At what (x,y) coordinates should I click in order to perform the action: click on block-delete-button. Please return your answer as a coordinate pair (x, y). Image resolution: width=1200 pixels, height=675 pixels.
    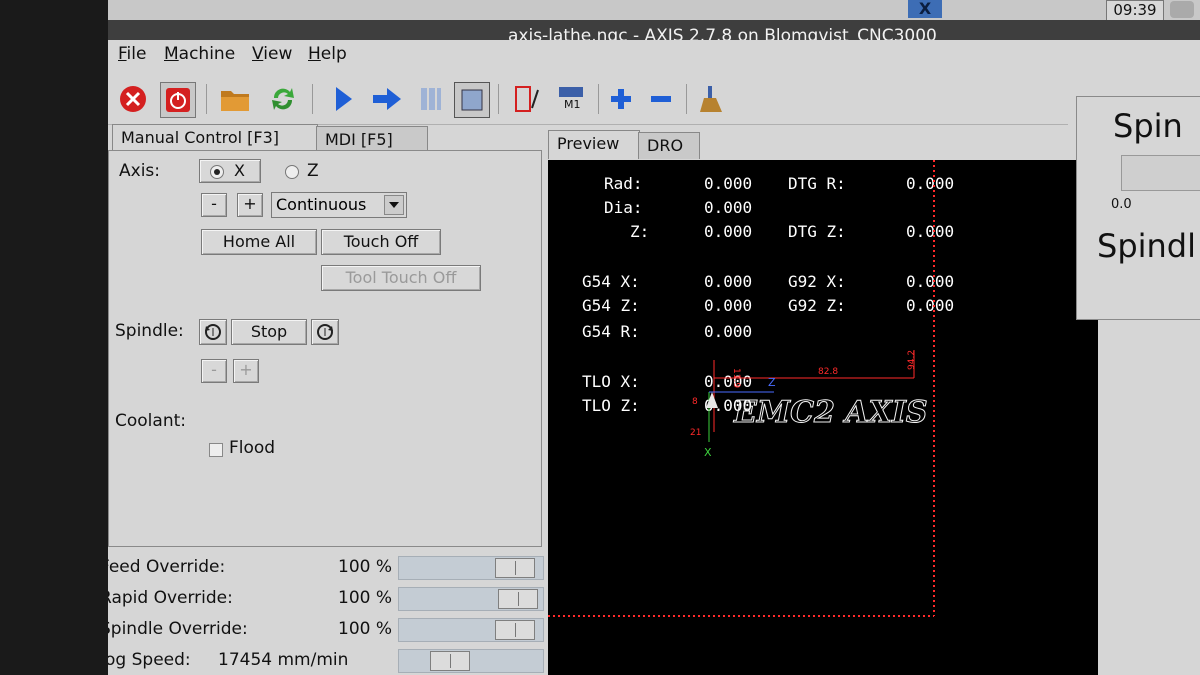
    Looking at the image, I should click on (527, 99).